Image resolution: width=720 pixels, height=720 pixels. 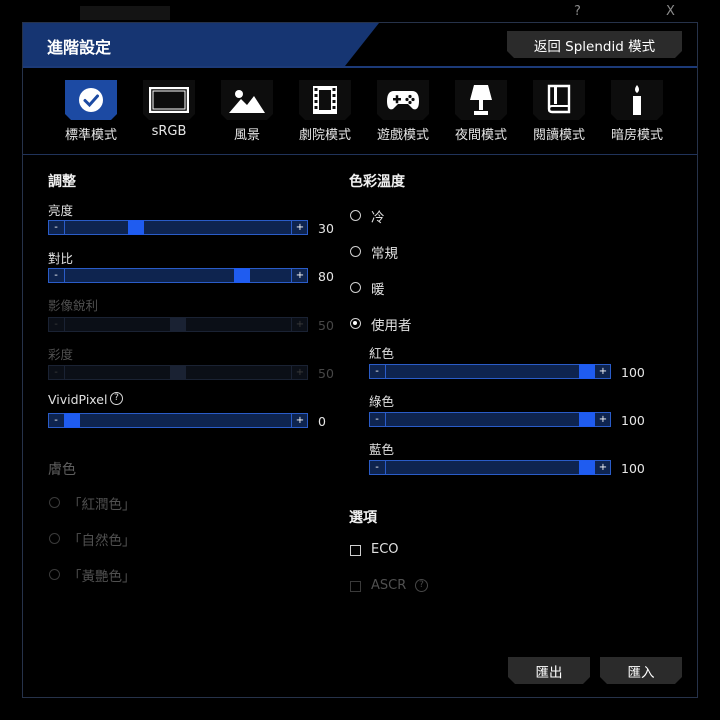 What do you see at coordinates (637, 100) in the screenshot?
I see `candle-icon` at bounding box center [637, 100].